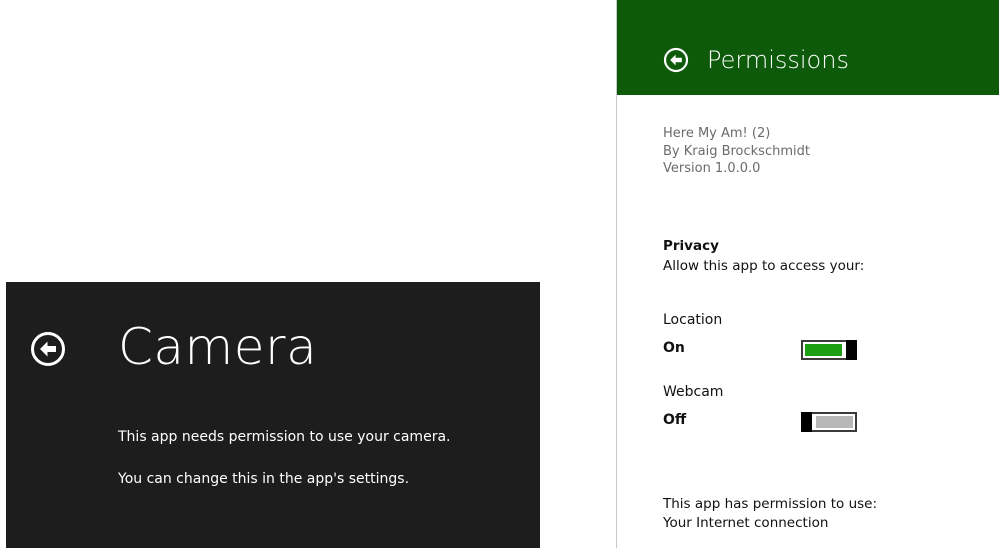 This screenshot has width=999, height=548. What do you see at coordinates (693, 392) in the screenshot?
I see `webcam-label: Webcam` at bounding box center [693, 392].